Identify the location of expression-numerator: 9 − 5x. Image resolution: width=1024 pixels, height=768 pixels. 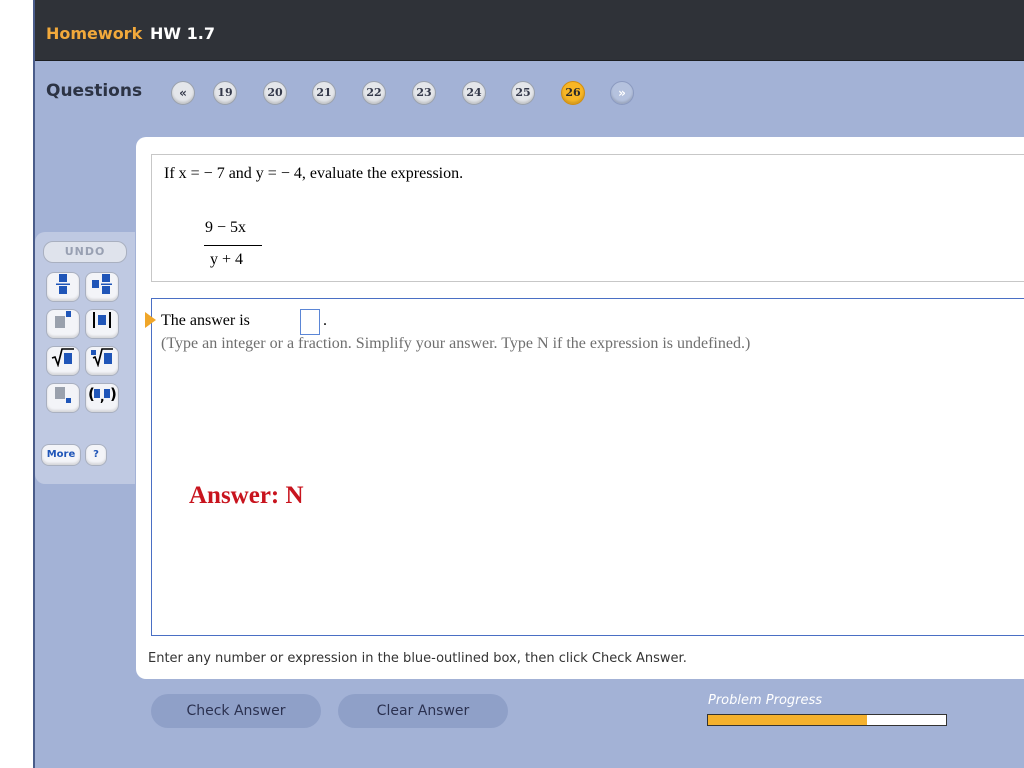
(226, 227).